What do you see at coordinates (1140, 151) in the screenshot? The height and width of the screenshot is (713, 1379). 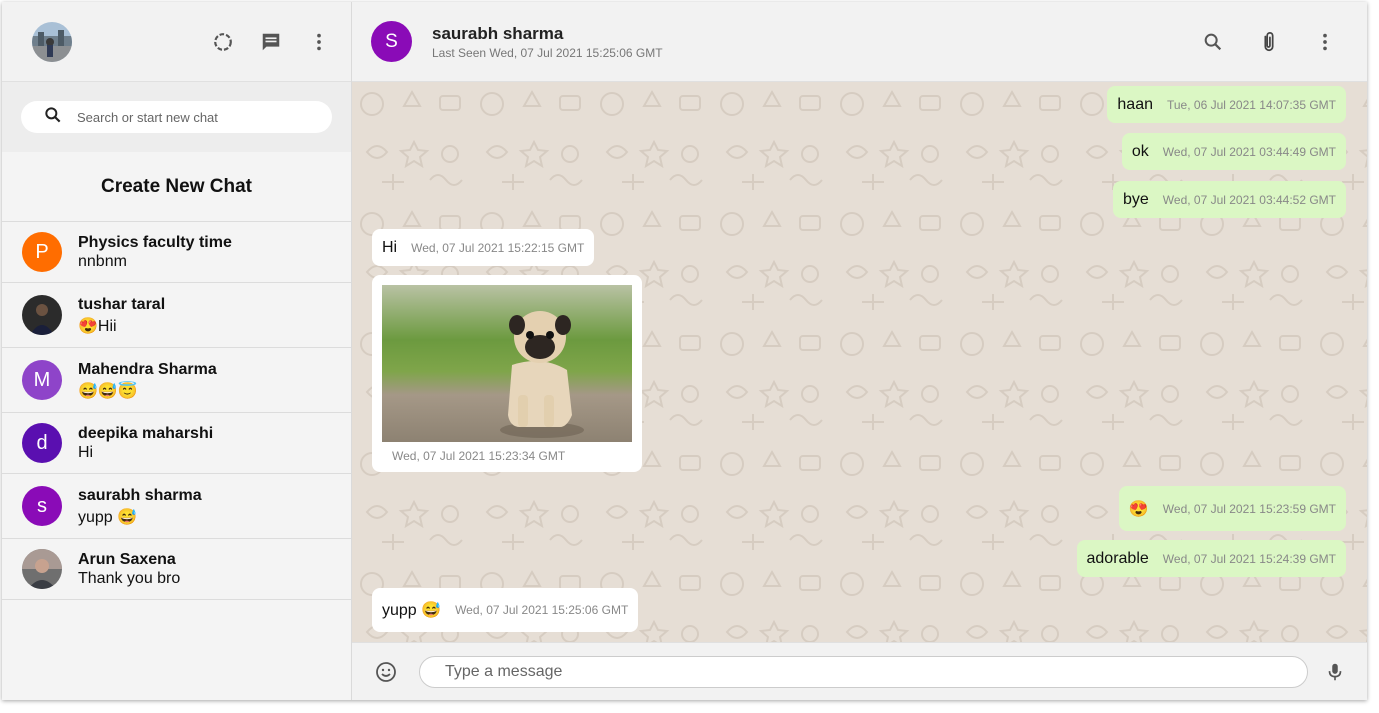 I see `message-text: ok` at bounding box center [1140, 151].